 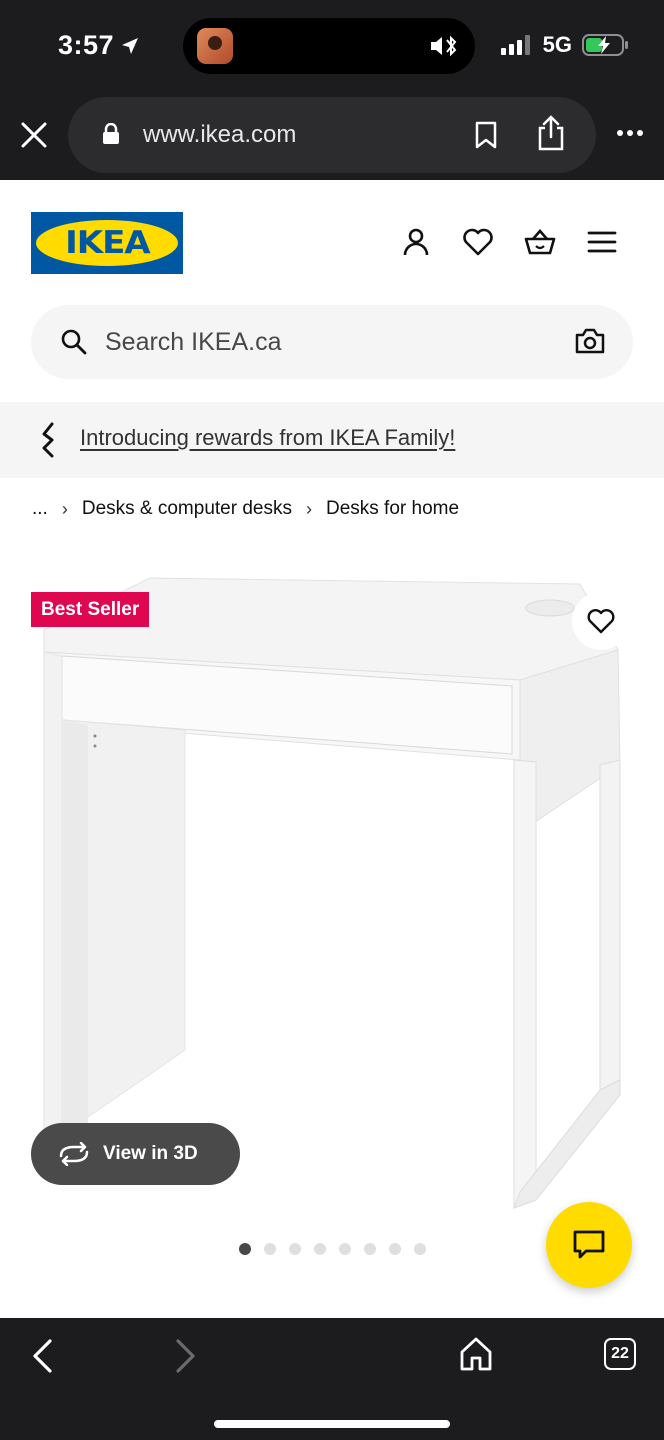 What do you see at coordinates (215, 46) in the screenshot?
I see `now-playing-artwork` at bounding box center [215, 46].